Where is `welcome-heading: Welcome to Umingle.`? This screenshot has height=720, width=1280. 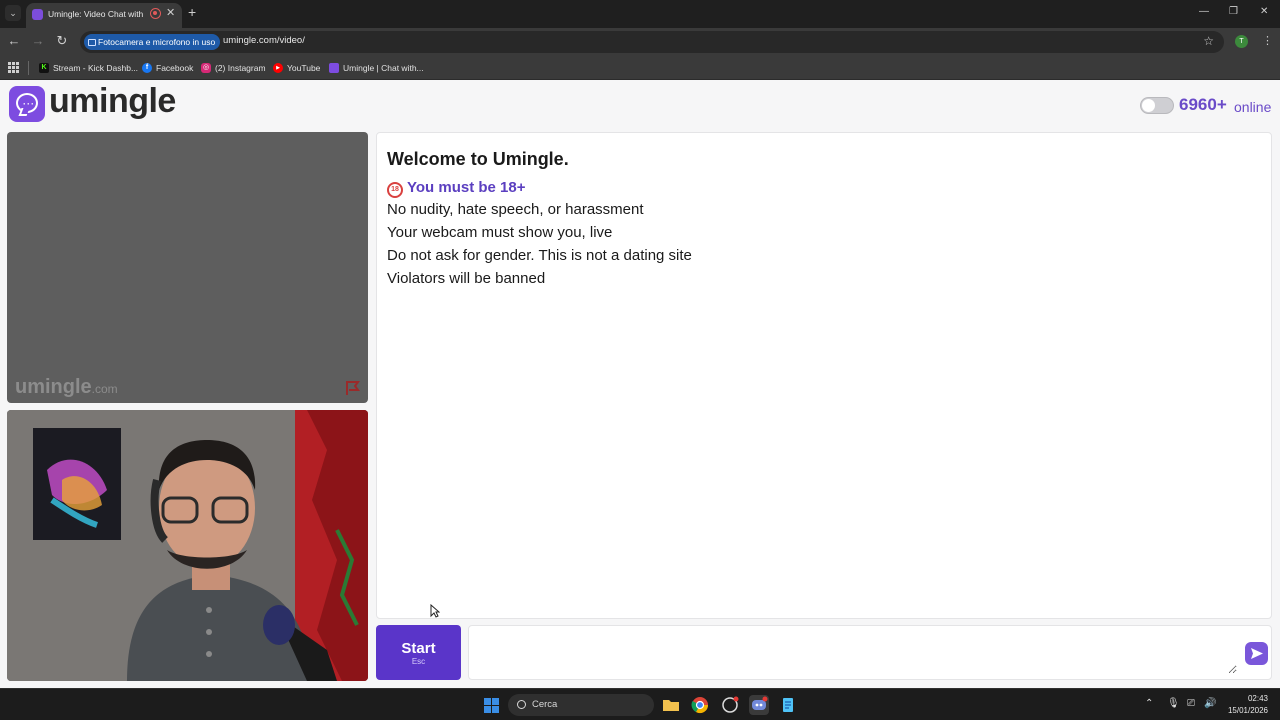
welcome-heading: Welcome to Umingle. is located at coordinates (478, 159).